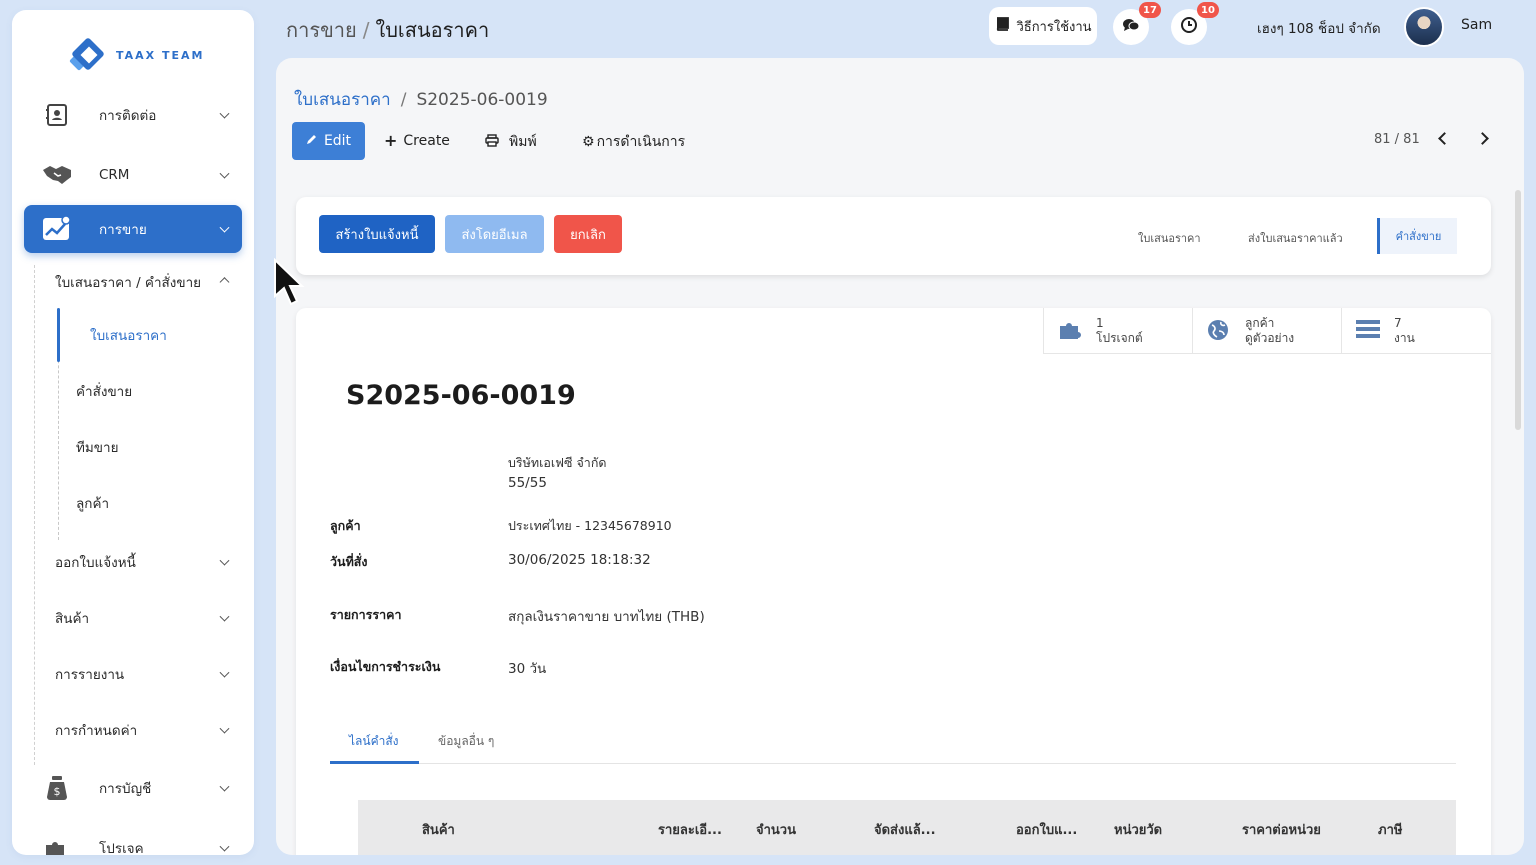  Describe the element at coordinates (377, 234) in the screenshot. I see `create-invoice-button: สร้างใบแจ้งหนี้` at that location.